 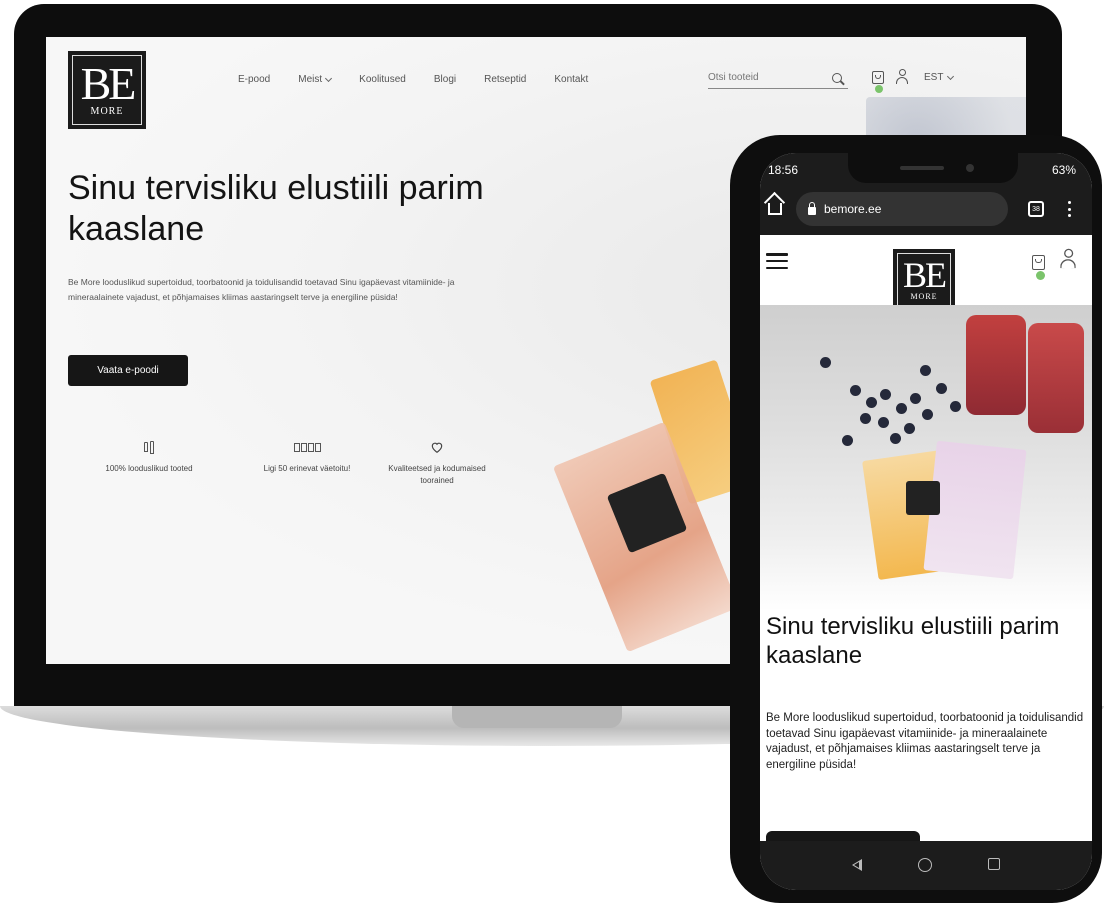 What do you see at coordinates (775, 209) in the screenshot?
I see `home-icon` at bounding box center [775, 209].